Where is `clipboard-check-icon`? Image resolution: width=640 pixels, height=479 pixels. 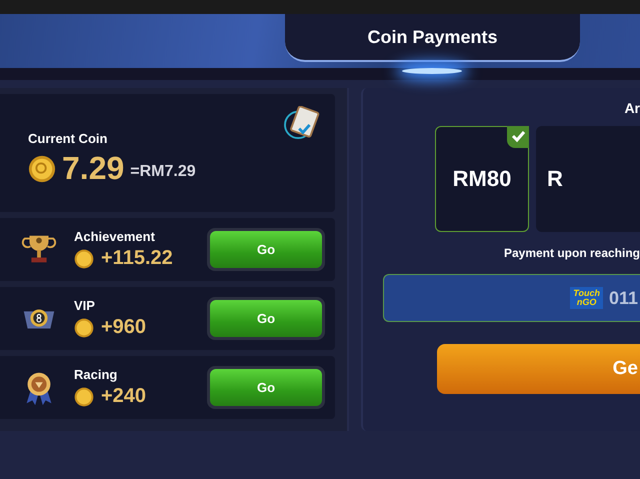
clipboard-check-icon is located at coordinates (302, 123).